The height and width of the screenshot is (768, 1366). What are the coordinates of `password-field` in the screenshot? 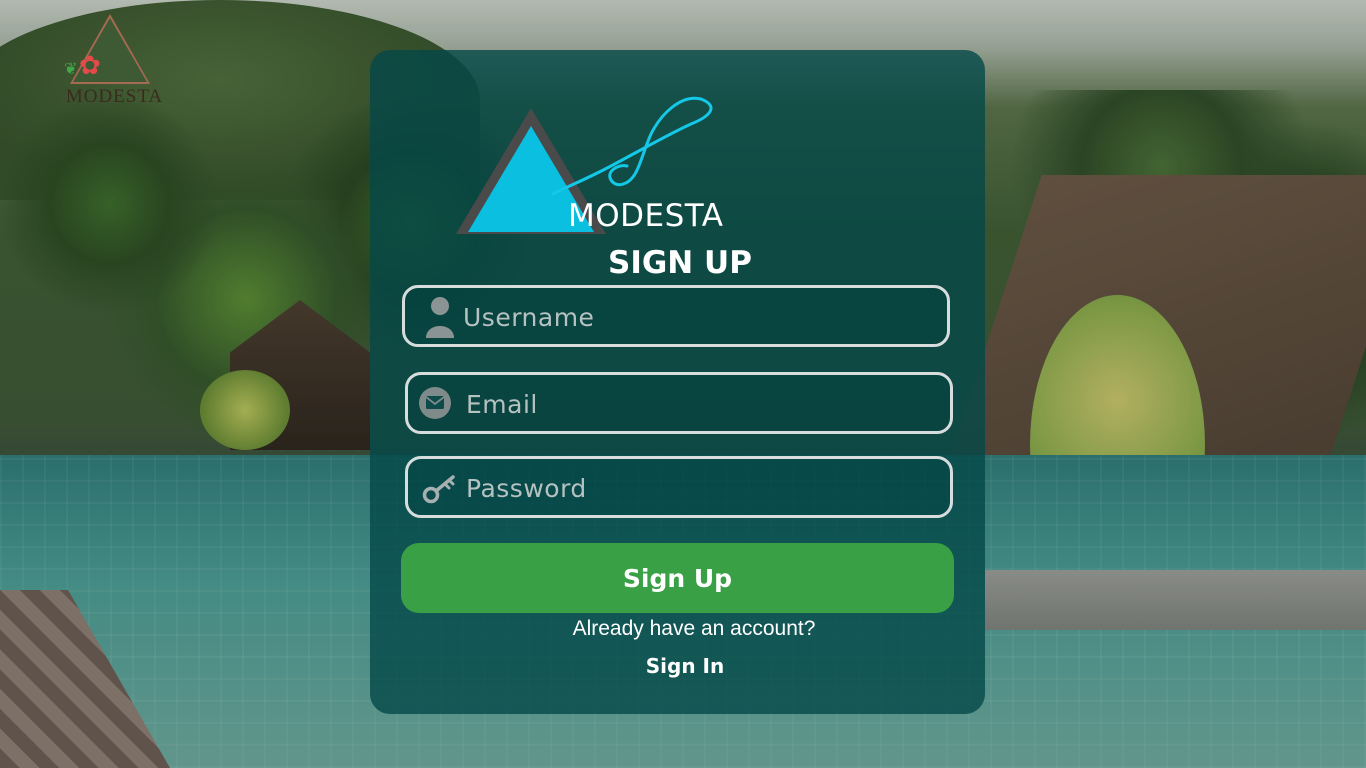 It's located at (679, 487).